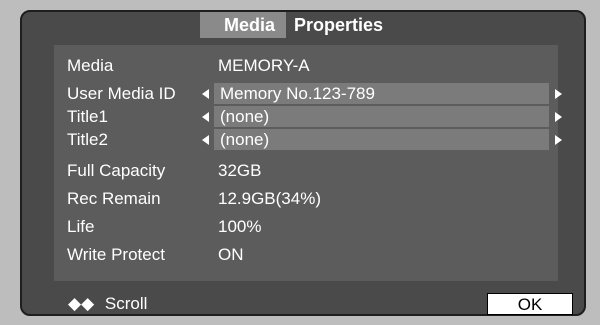 The image size is (600, 325). I want to click on row-write-protect: Write Protect ON, so click(306, 255).